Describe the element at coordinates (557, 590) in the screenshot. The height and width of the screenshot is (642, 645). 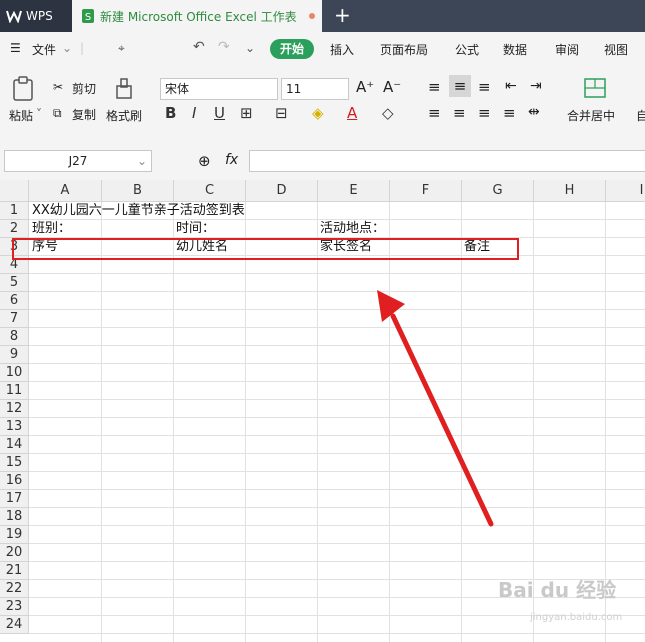
I see `baidu-watermark: Bai du 经验` at that location.